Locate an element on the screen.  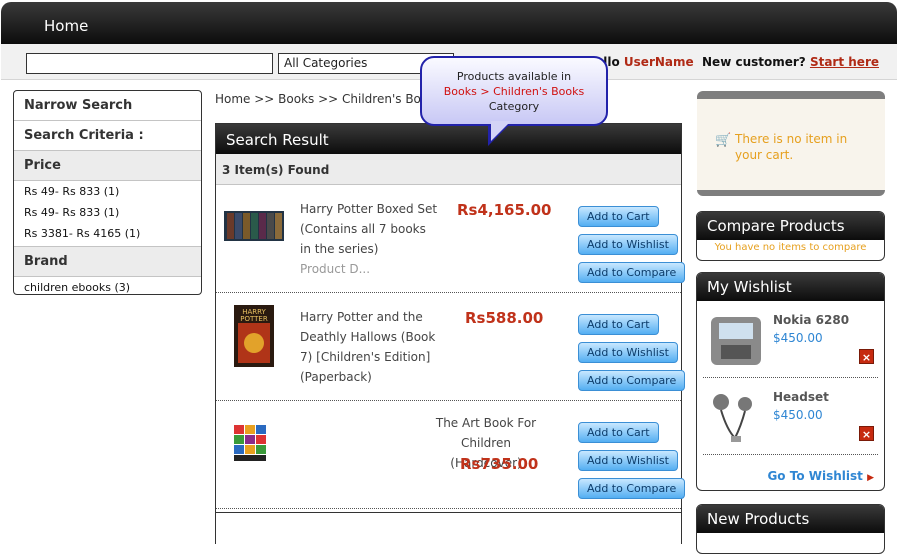
results-count: 3 Item(s) Found is located at coordinates (448, 169).